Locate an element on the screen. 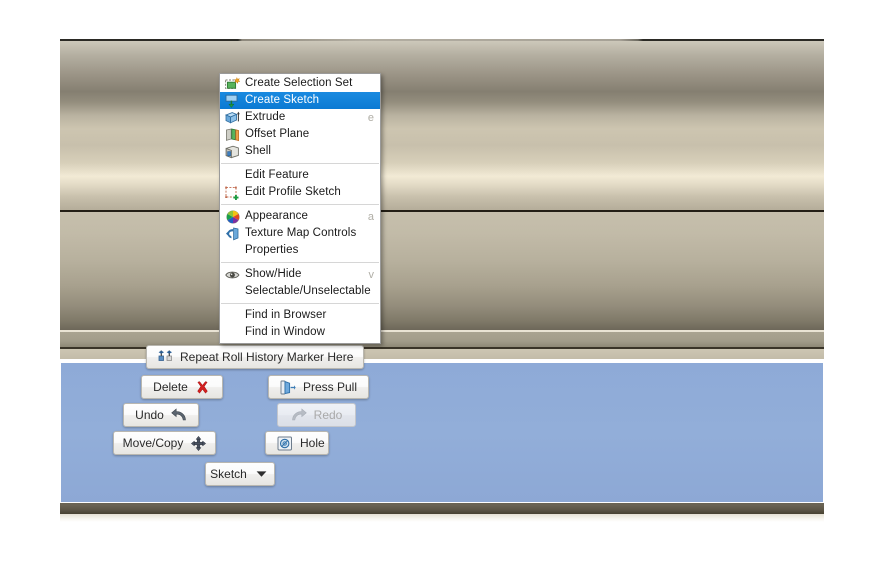  menu-item-show-hide: Show/Hide v is located at coordinates (300, 274).